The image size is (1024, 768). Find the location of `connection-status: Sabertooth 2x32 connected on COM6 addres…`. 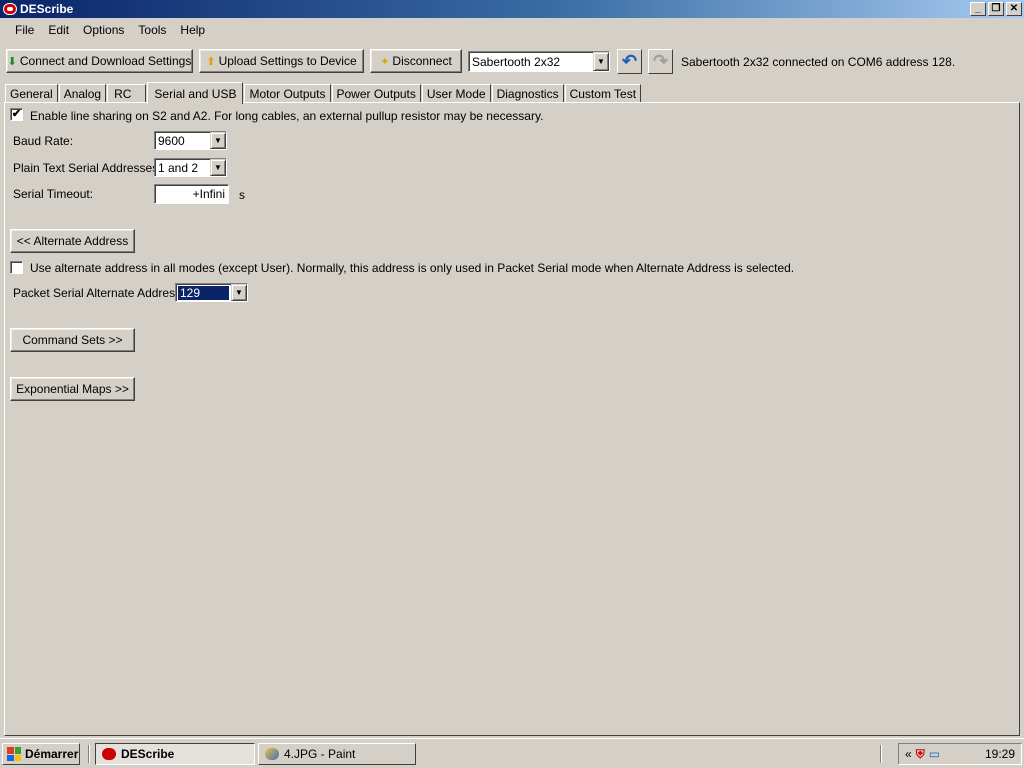

connection-status: Sabertooth 2x32 connected on COM6 addres… is located at coordinates (818, 62).